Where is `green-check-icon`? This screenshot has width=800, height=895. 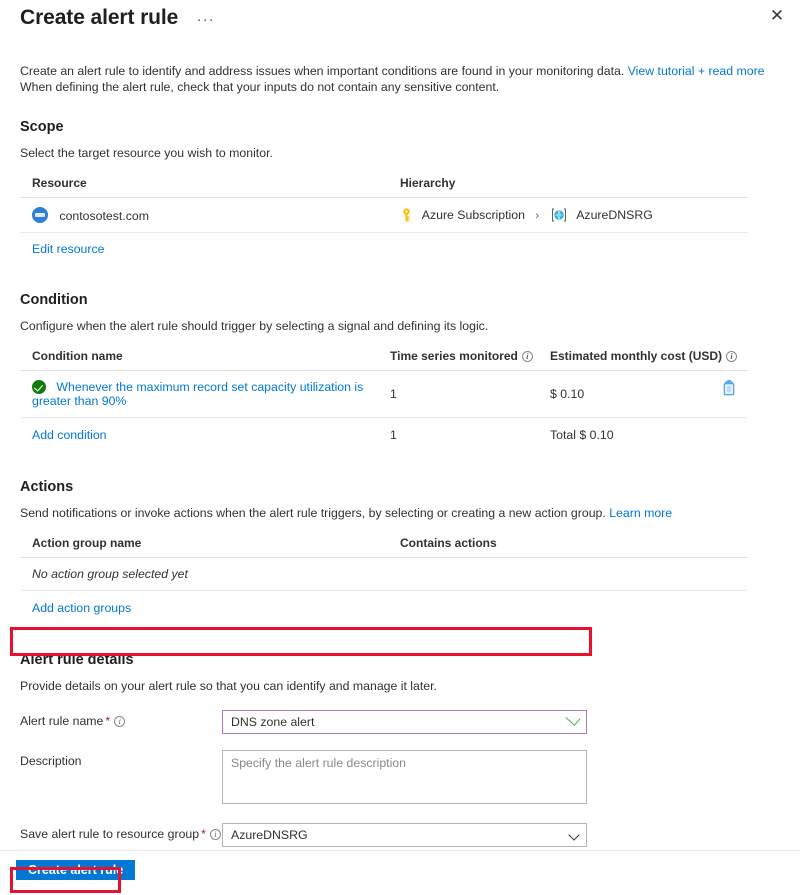
green-check-icon is located at coordinates (39, 387).